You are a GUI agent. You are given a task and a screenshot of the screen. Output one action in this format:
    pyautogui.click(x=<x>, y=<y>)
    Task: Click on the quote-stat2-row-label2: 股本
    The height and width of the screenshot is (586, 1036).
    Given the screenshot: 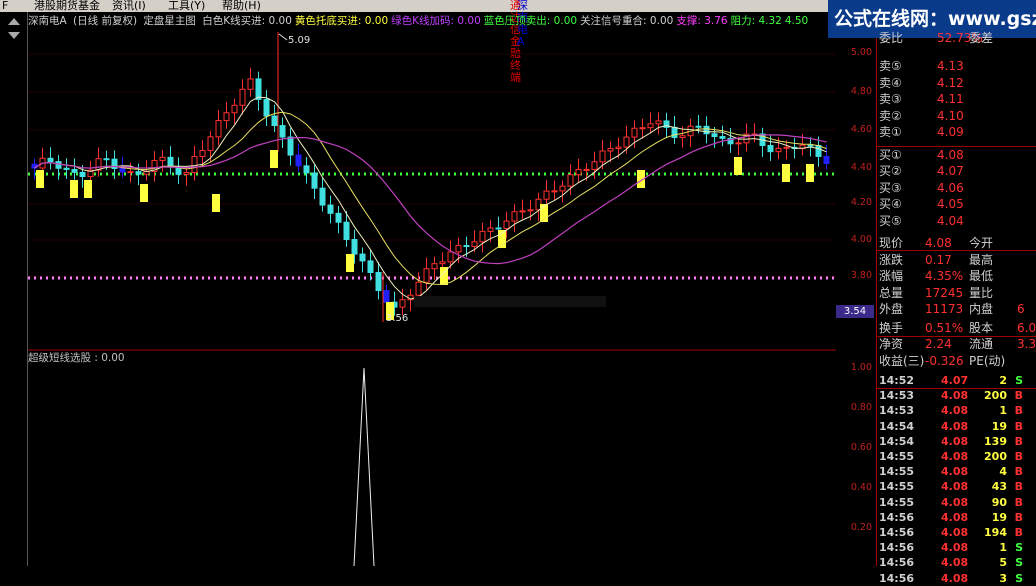 What is the action you would take?
    pyautogui.click(x=981, y=327)
    